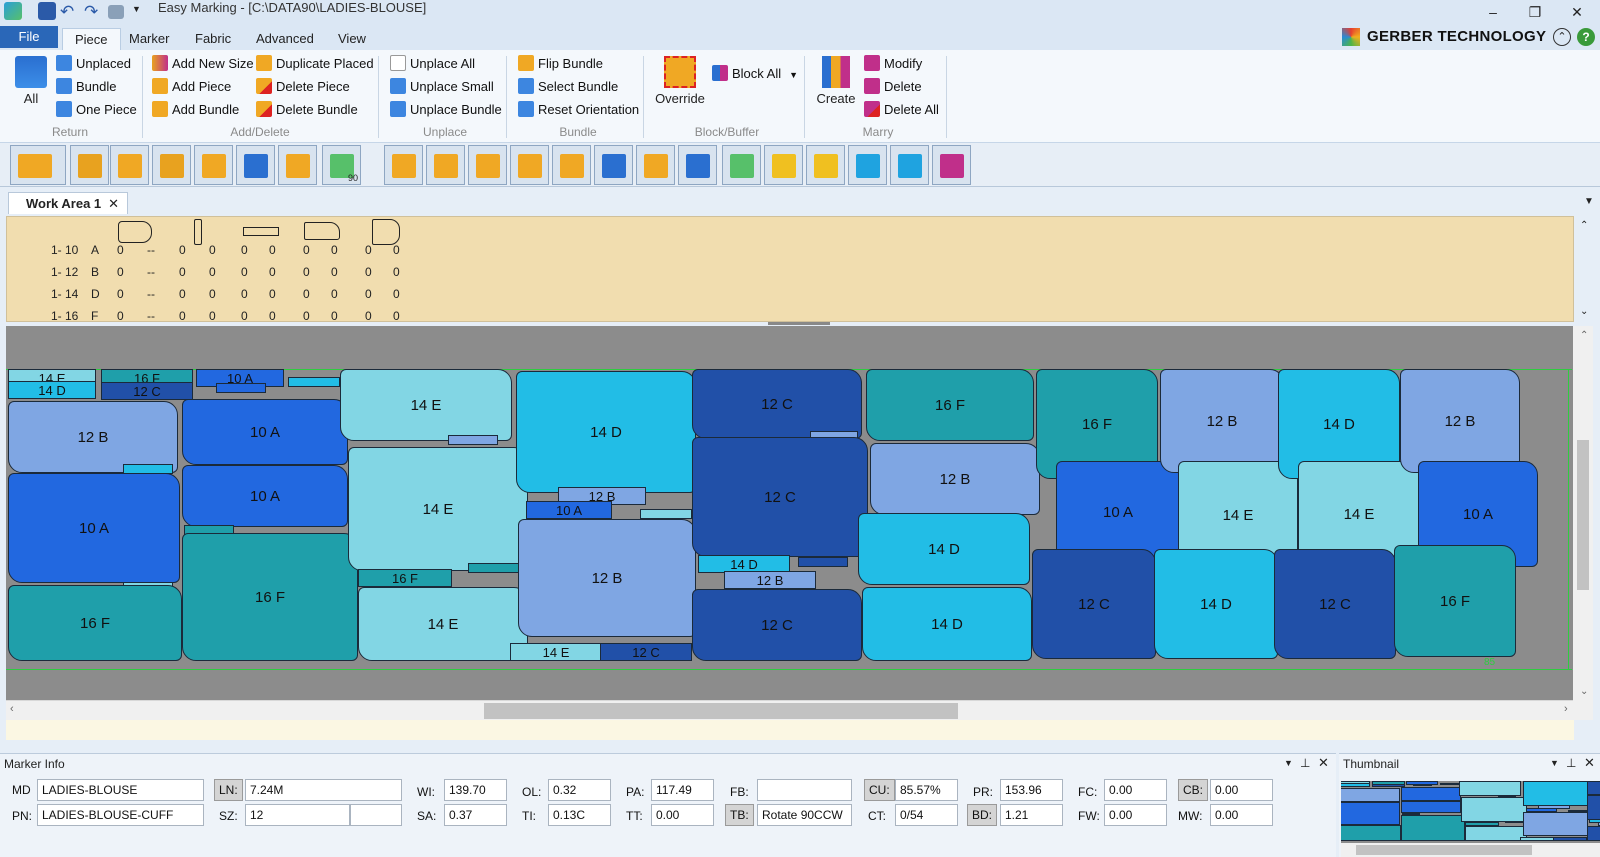 The image size is (1600, 857). What do you see at coordinates (867, 165) in the screenshot?
I see `square-tool-button` at bounding box center [867, 165].